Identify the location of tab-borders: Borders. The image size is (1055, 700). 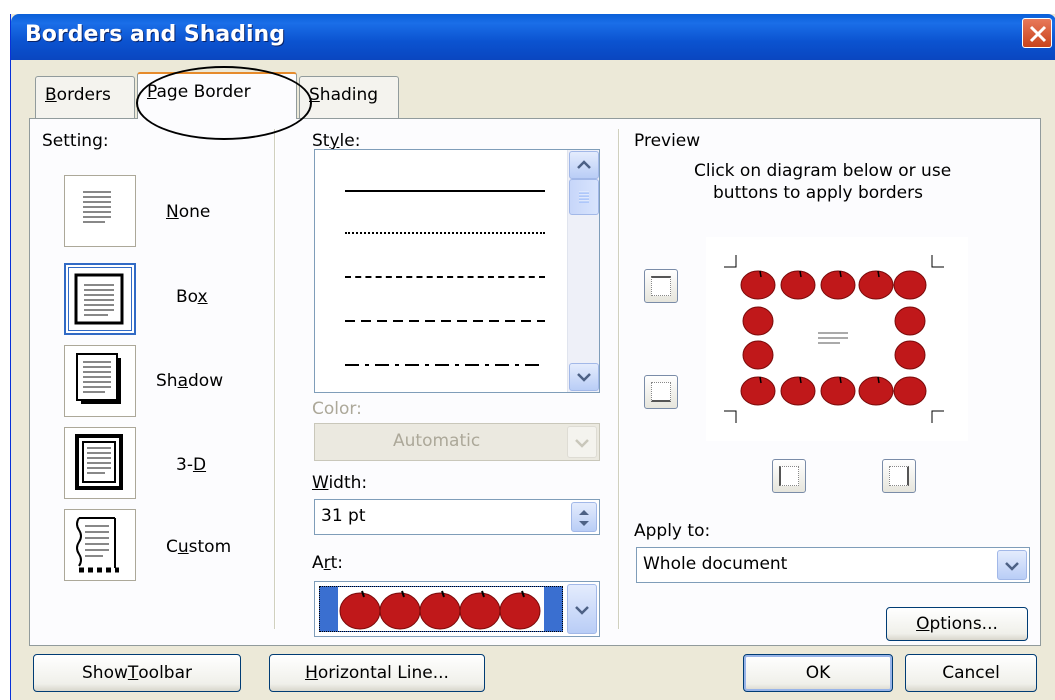
(85, 97).